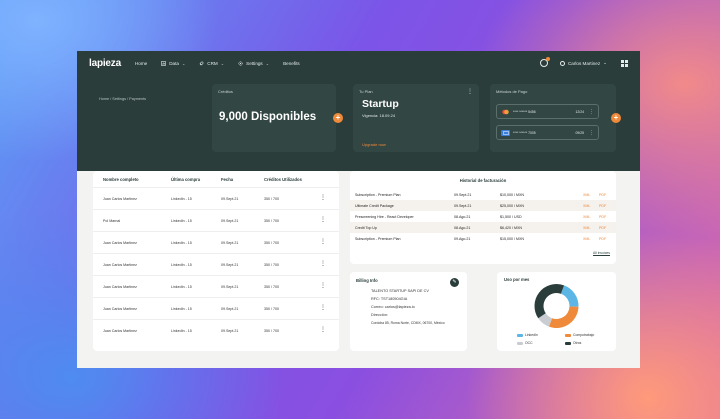 The image size is (720, 419). Describe the element at coordinates (393, 307) in the screenshot. I see `billing-email: Correo: carlos@lapieza.io` at that location.